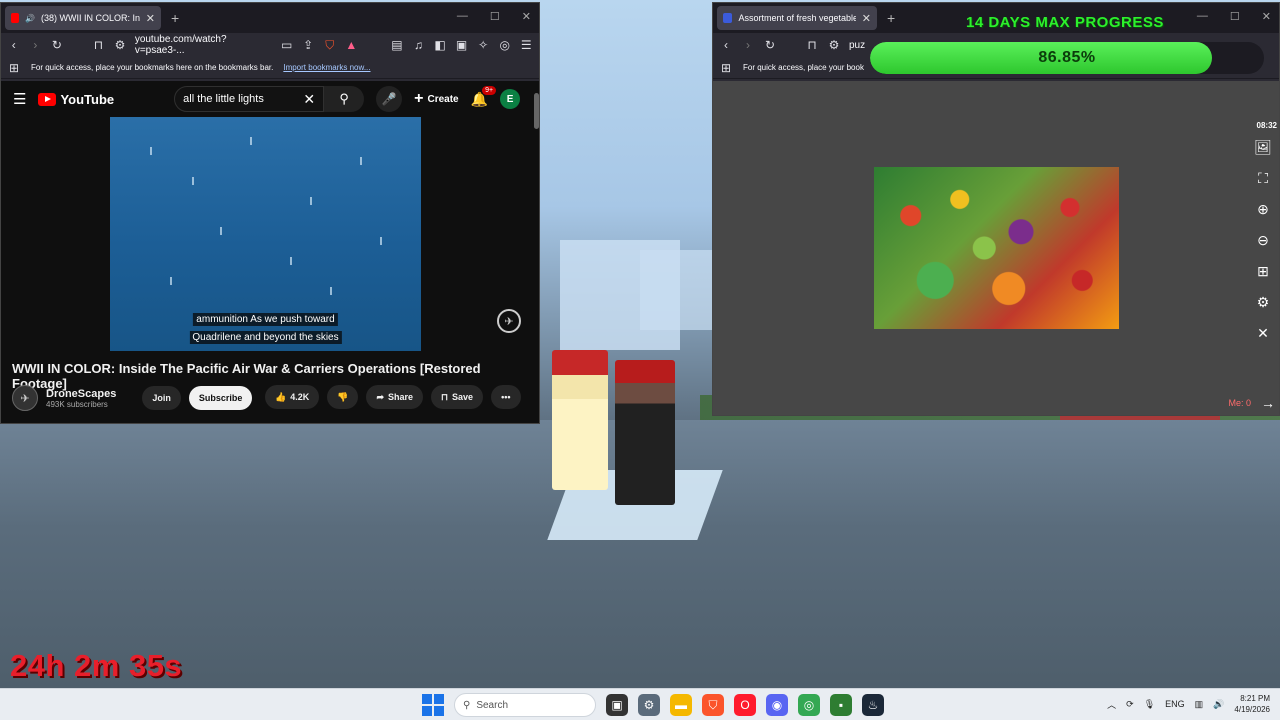 This screenshot has height=720, width=1280. What do you see at coordinates (352, 45) in the screenshot?
I see `brave-rewards-icon: ▲` at bounding box center [352, 45].